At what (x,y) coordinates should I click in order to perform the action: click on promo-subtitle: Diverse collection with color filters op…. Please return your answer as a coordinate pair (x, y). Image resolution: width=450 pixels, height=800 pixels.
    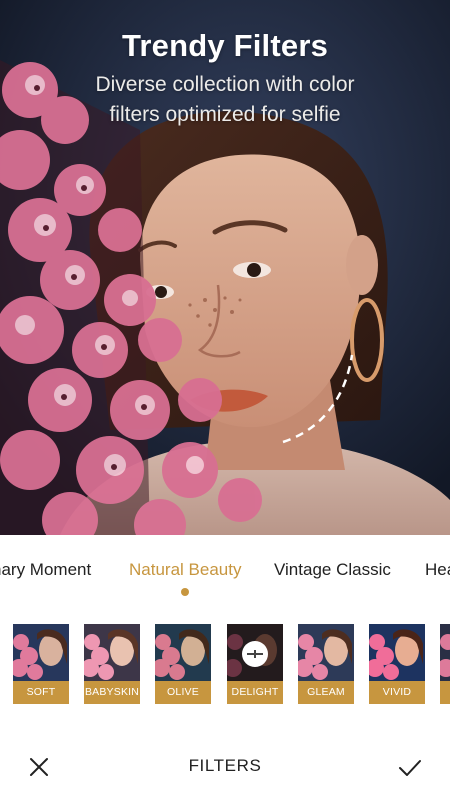
    Looking at the image, I should click on (225, 100).